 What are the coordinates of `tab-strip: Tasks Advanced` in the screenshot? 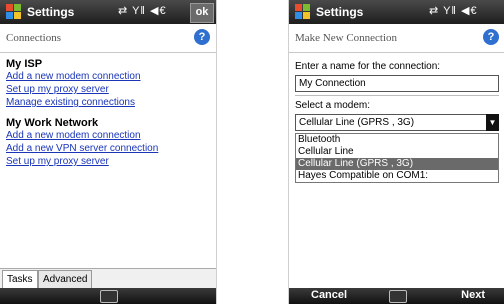 It's located at (108, 278).